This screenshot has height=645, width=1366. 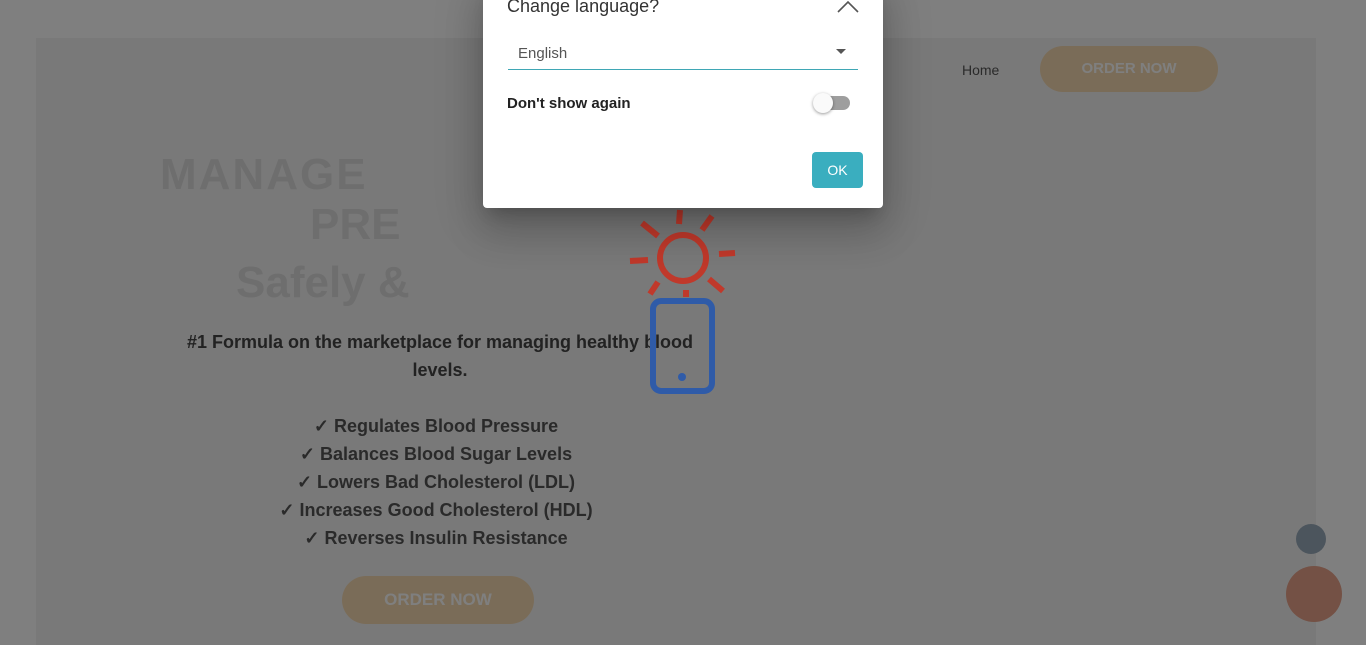 I want to click on language-select-value: English, so click(x=543, y=53).